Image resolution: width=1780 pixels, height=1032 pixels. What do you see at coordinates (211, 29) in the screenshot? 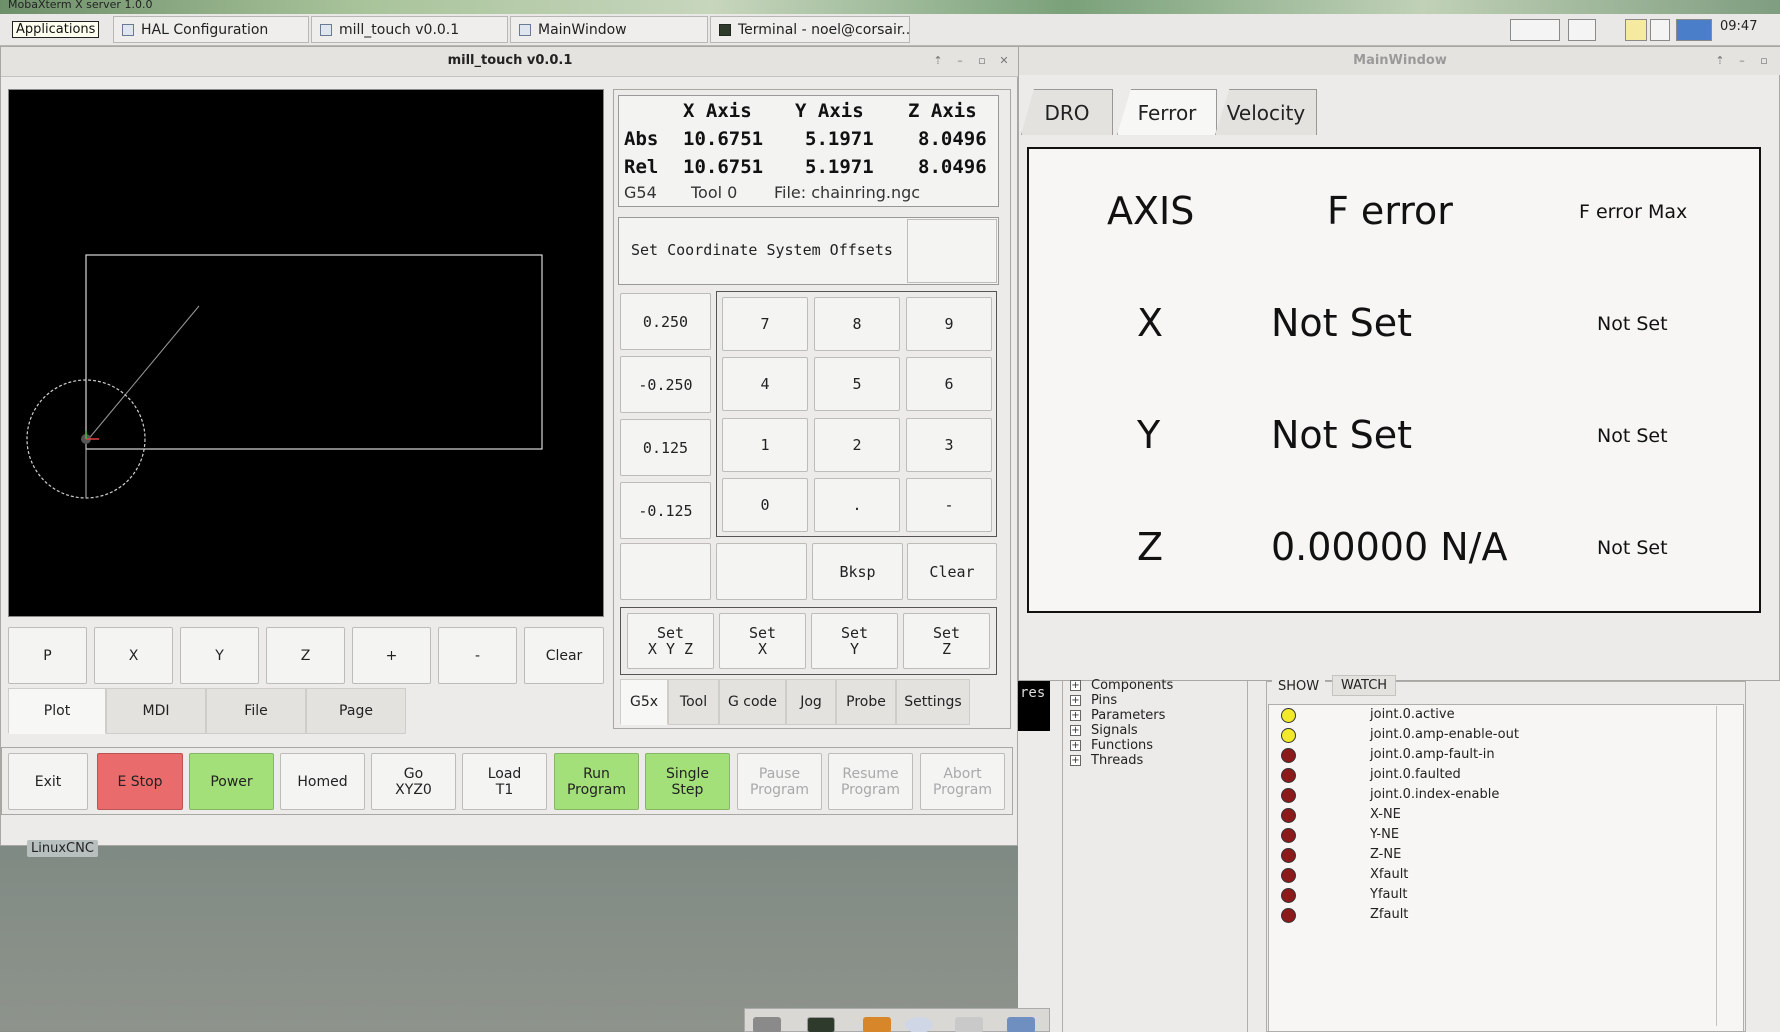
I see `taskbar-hal-configuration: HAL Configuration` at bounding box center [211, 29].